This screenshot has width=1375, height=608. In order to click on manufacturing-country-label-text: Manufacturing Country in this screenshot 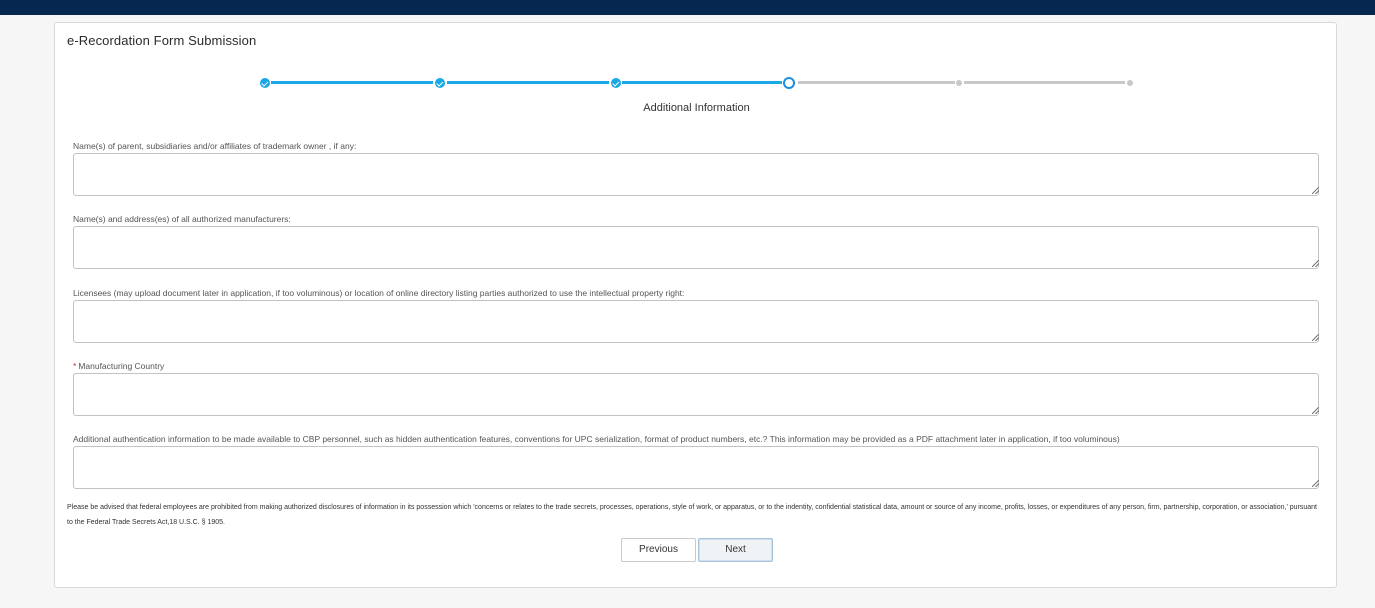, I will do `click(121, 366)`.